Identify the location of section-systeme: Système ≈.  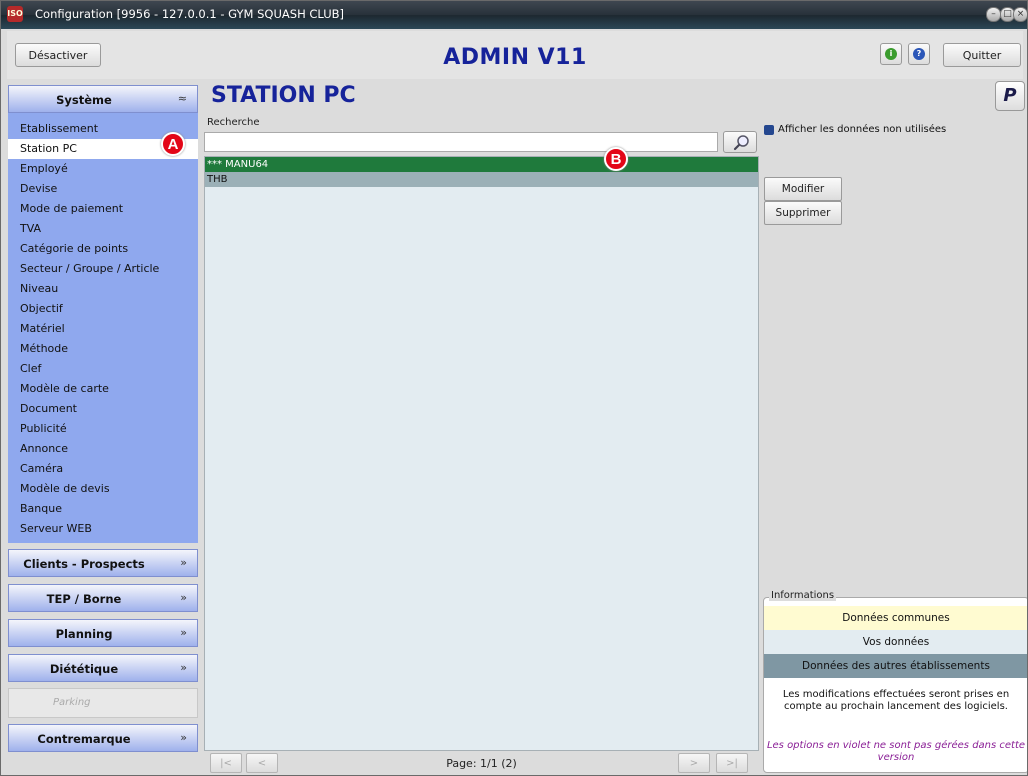
(103, 99).